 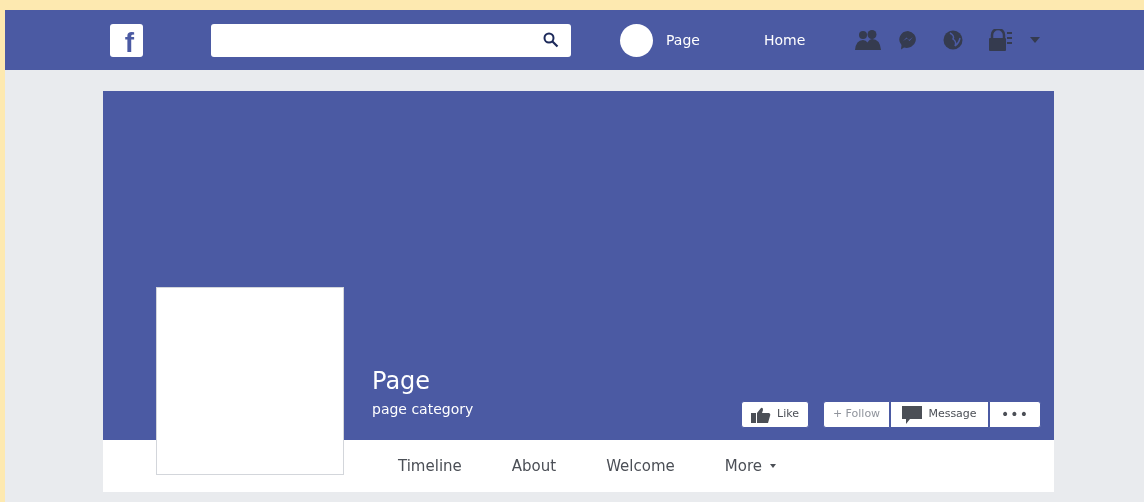 I want to click on profile-link: Page, so click(x=683, y=40).